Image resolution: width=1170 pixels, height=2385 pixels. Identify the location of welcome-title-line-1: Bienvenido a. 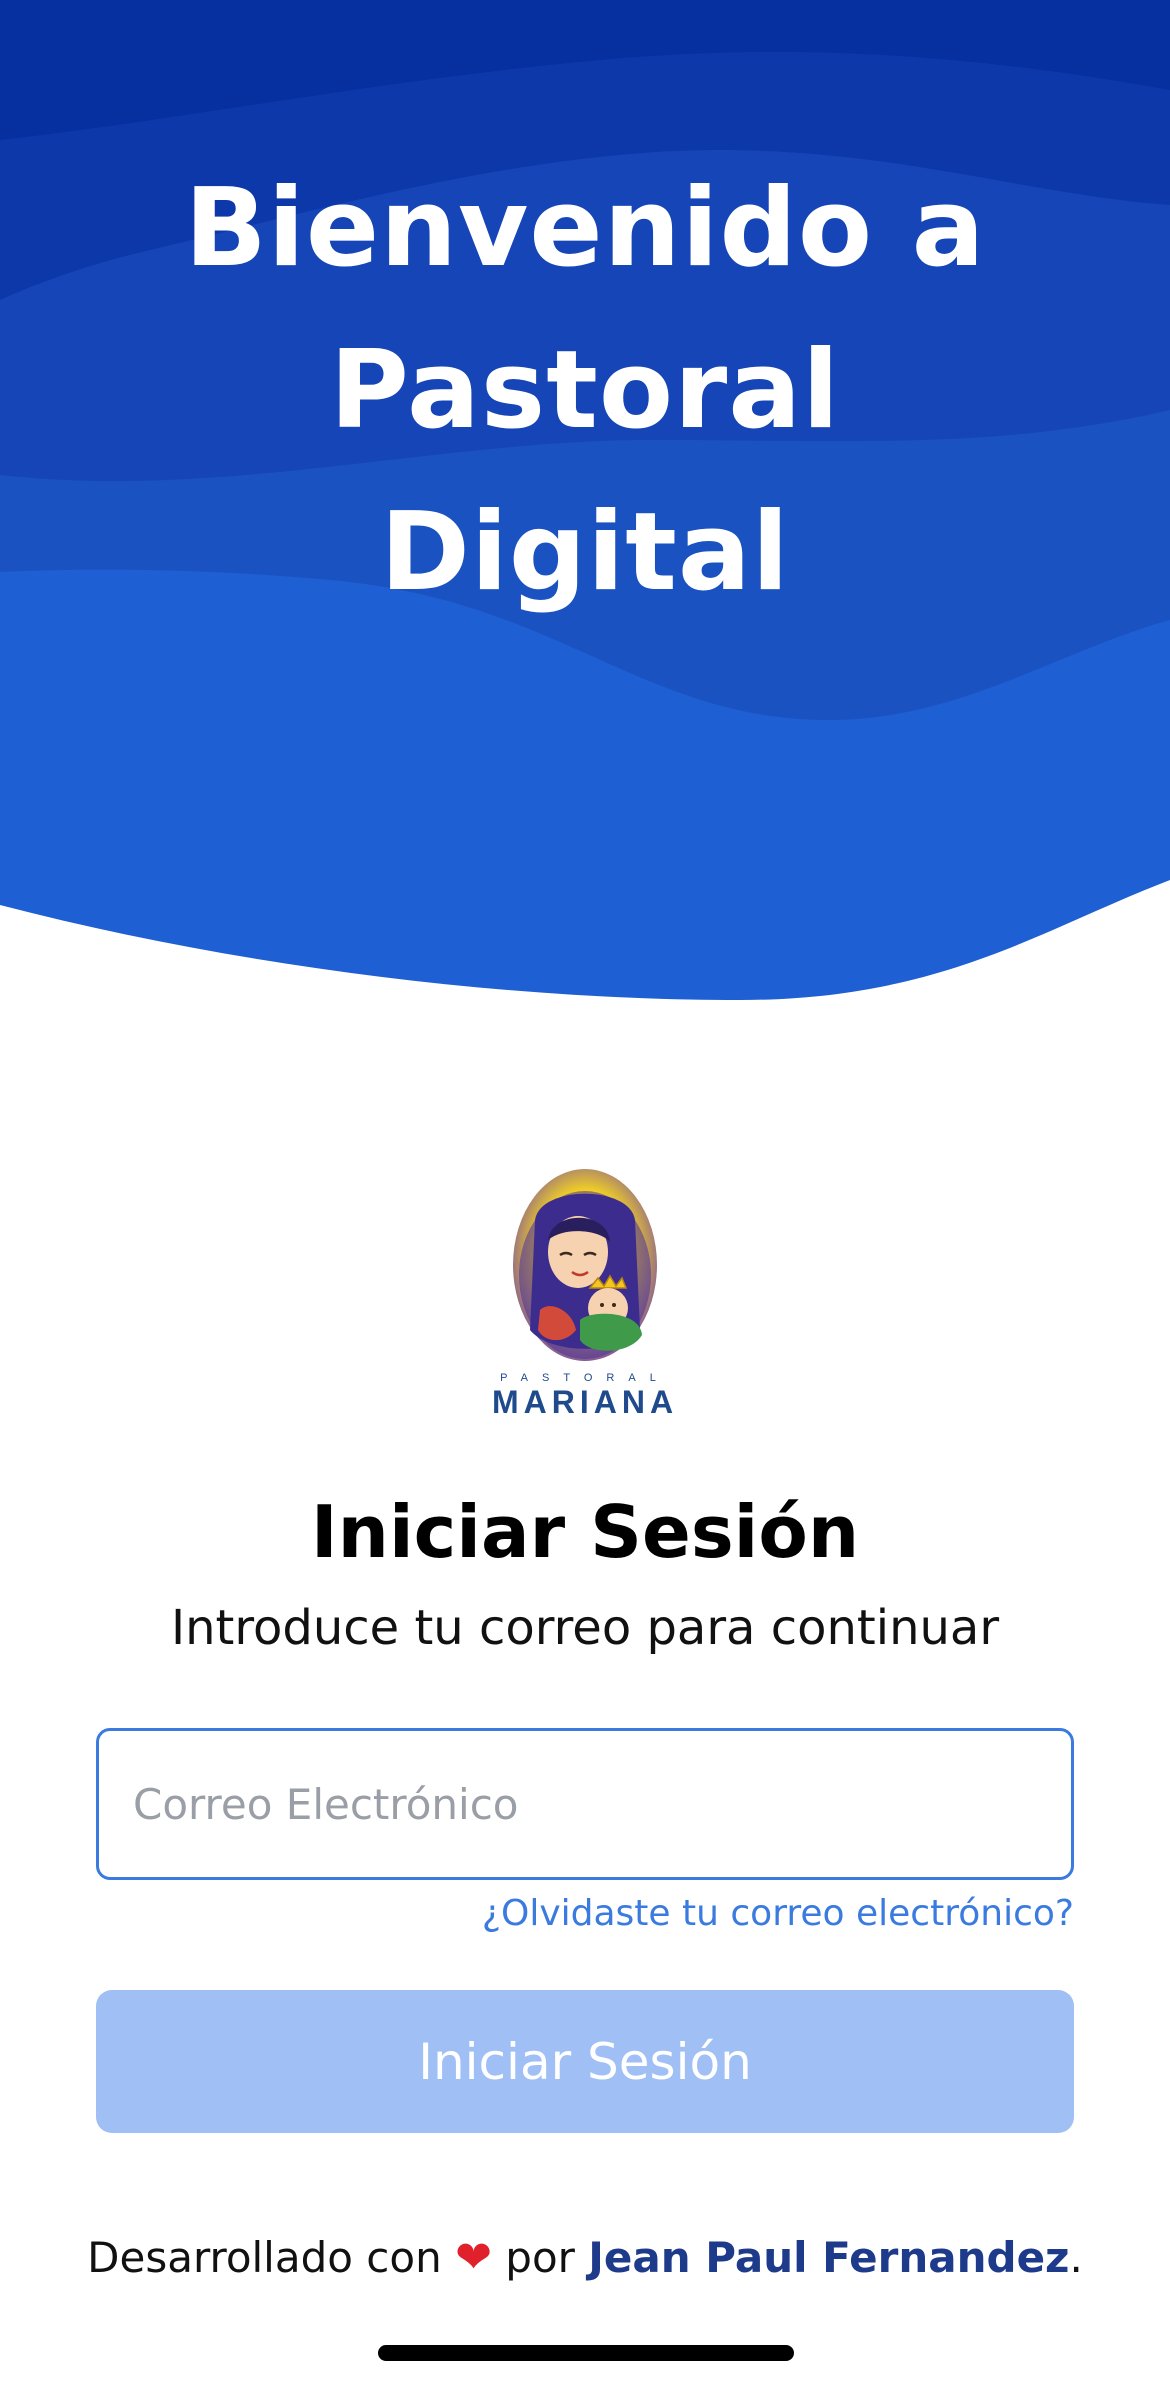
(585, 228).